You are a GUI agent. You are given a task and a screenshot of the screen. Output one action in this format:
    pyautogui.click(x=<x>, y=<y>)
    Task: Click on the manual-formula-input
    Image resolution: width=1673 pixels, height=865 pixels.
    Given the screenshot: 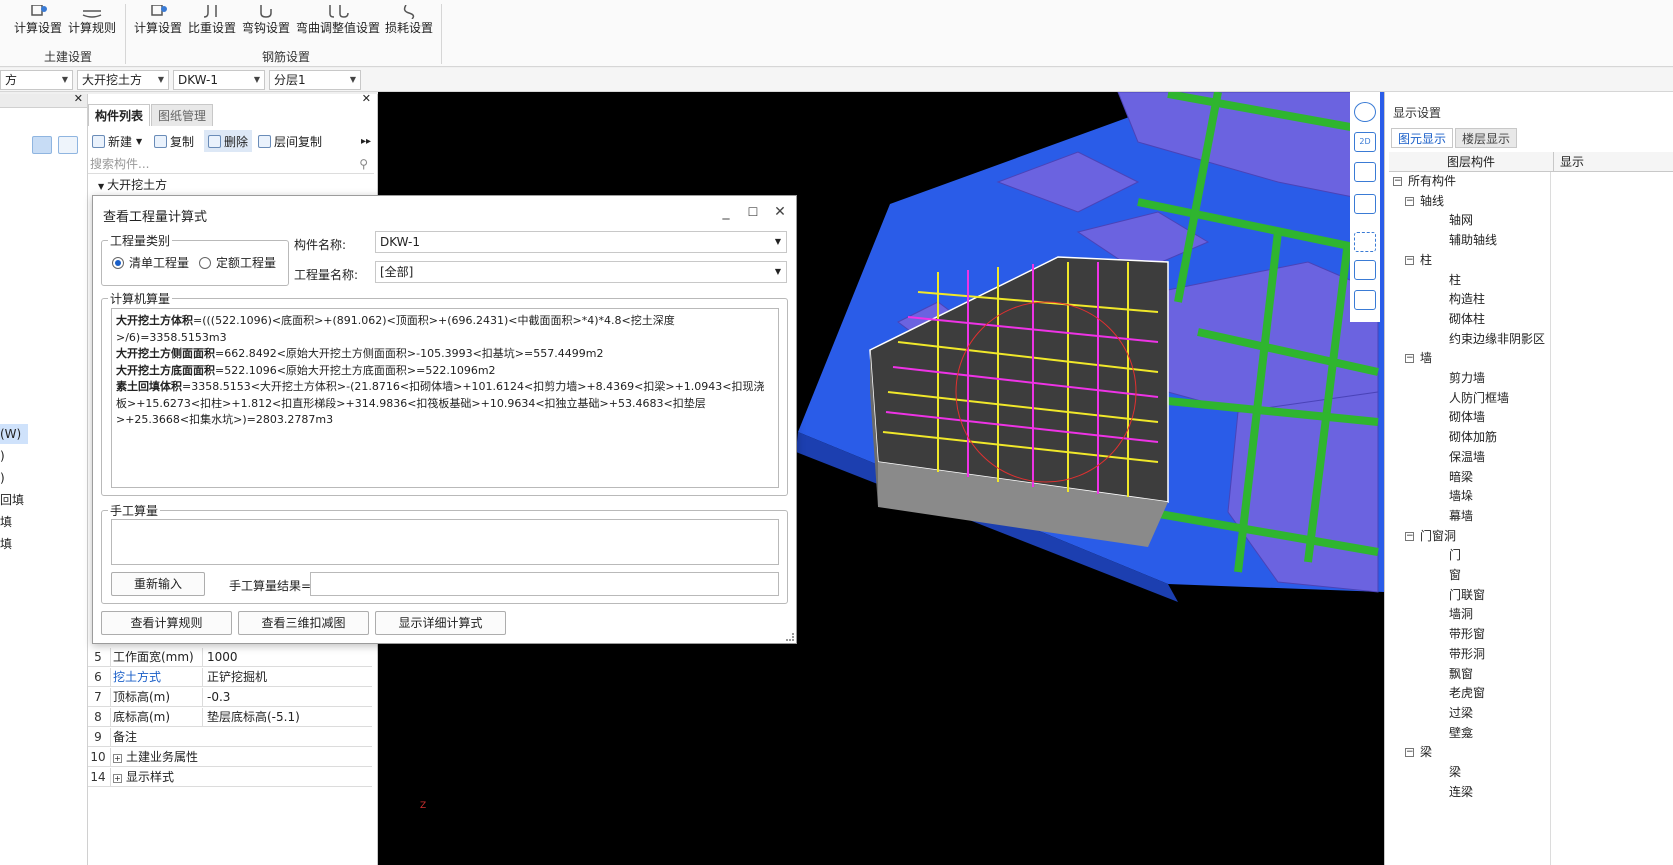 What is the action you would take?
    pyautogui.click(x=445, y=542)
    